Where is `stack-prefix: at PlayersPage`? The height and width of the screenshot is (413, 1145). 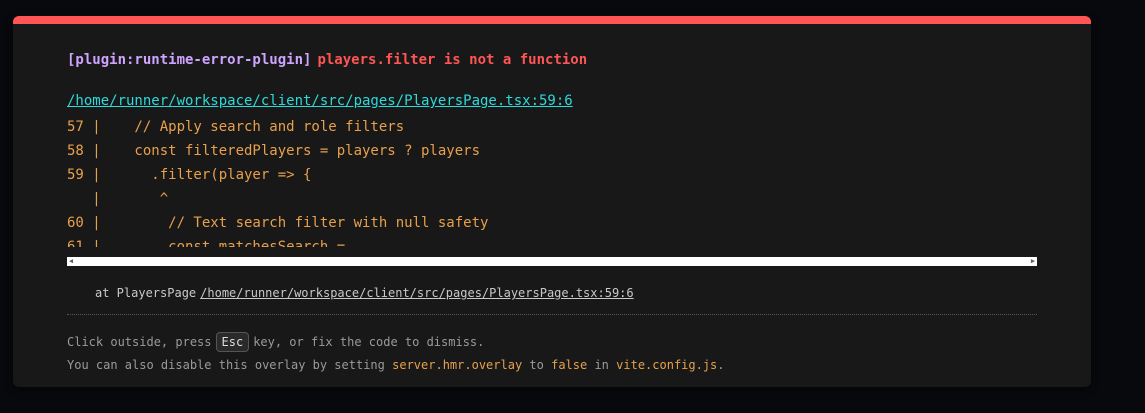
stack-prefix: at PlayersPage is located at coordinates (146, 293).